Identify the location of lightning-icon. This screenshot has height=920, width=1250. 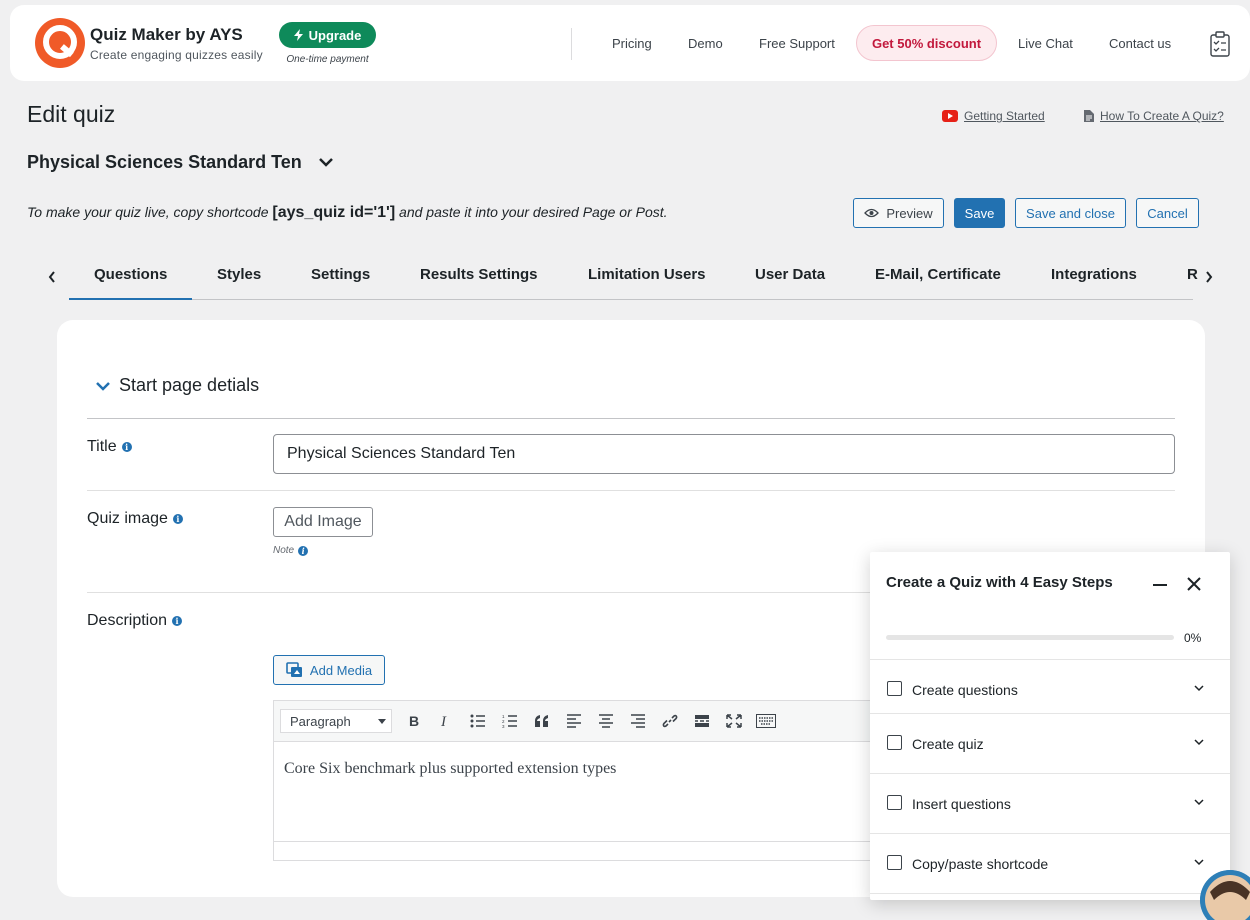
(298, 35).